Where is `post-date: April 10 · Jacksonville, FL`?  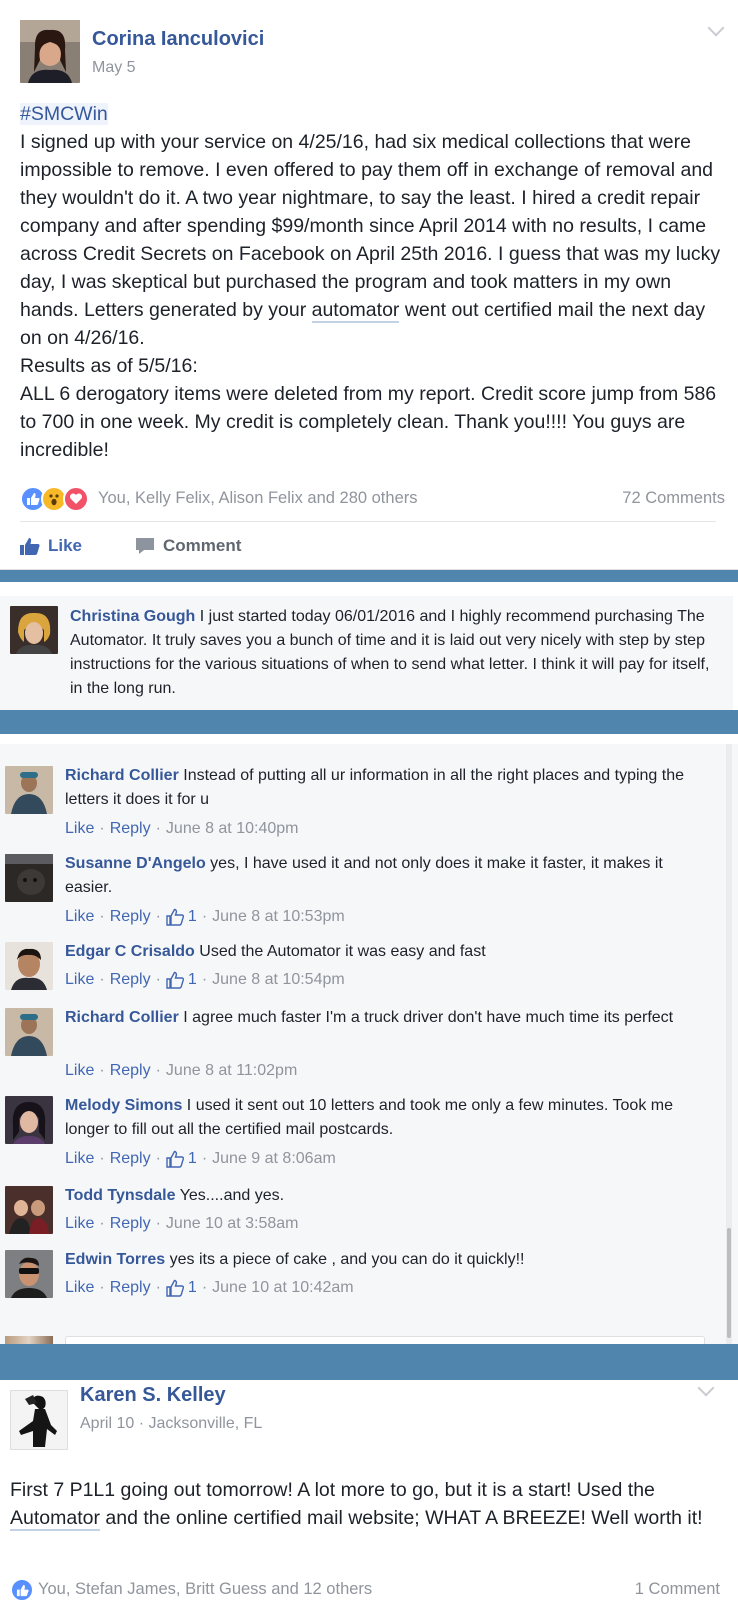
post-date: April 10 · Jacksonville, FL is located at coordinates (171, 1424).